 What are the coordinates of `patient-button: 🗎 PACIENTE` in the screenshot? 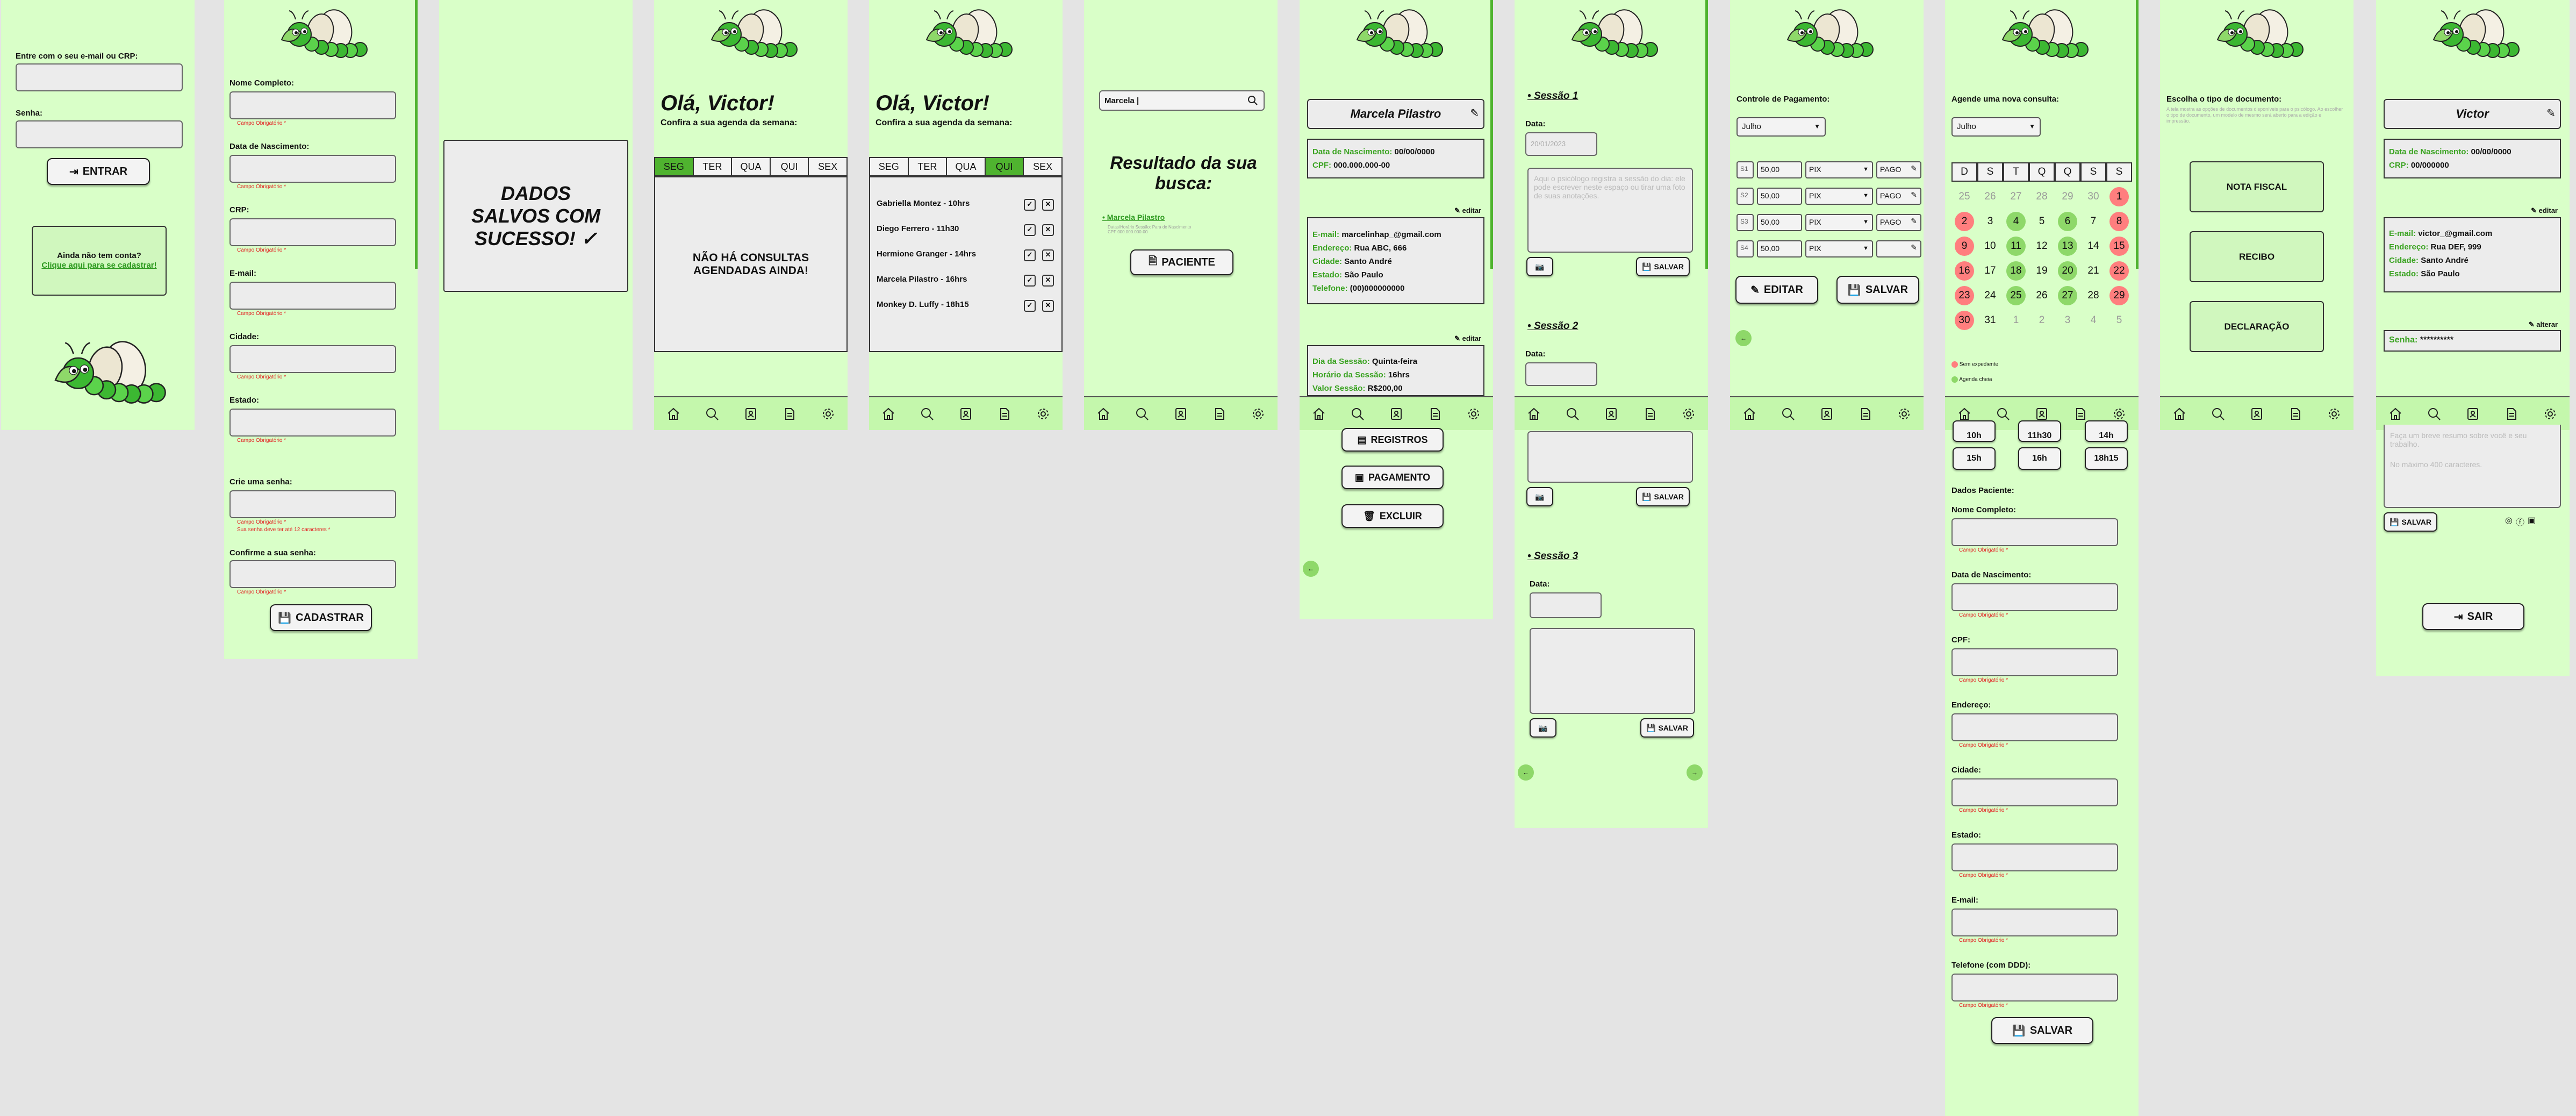 It's located at (1181, 262).